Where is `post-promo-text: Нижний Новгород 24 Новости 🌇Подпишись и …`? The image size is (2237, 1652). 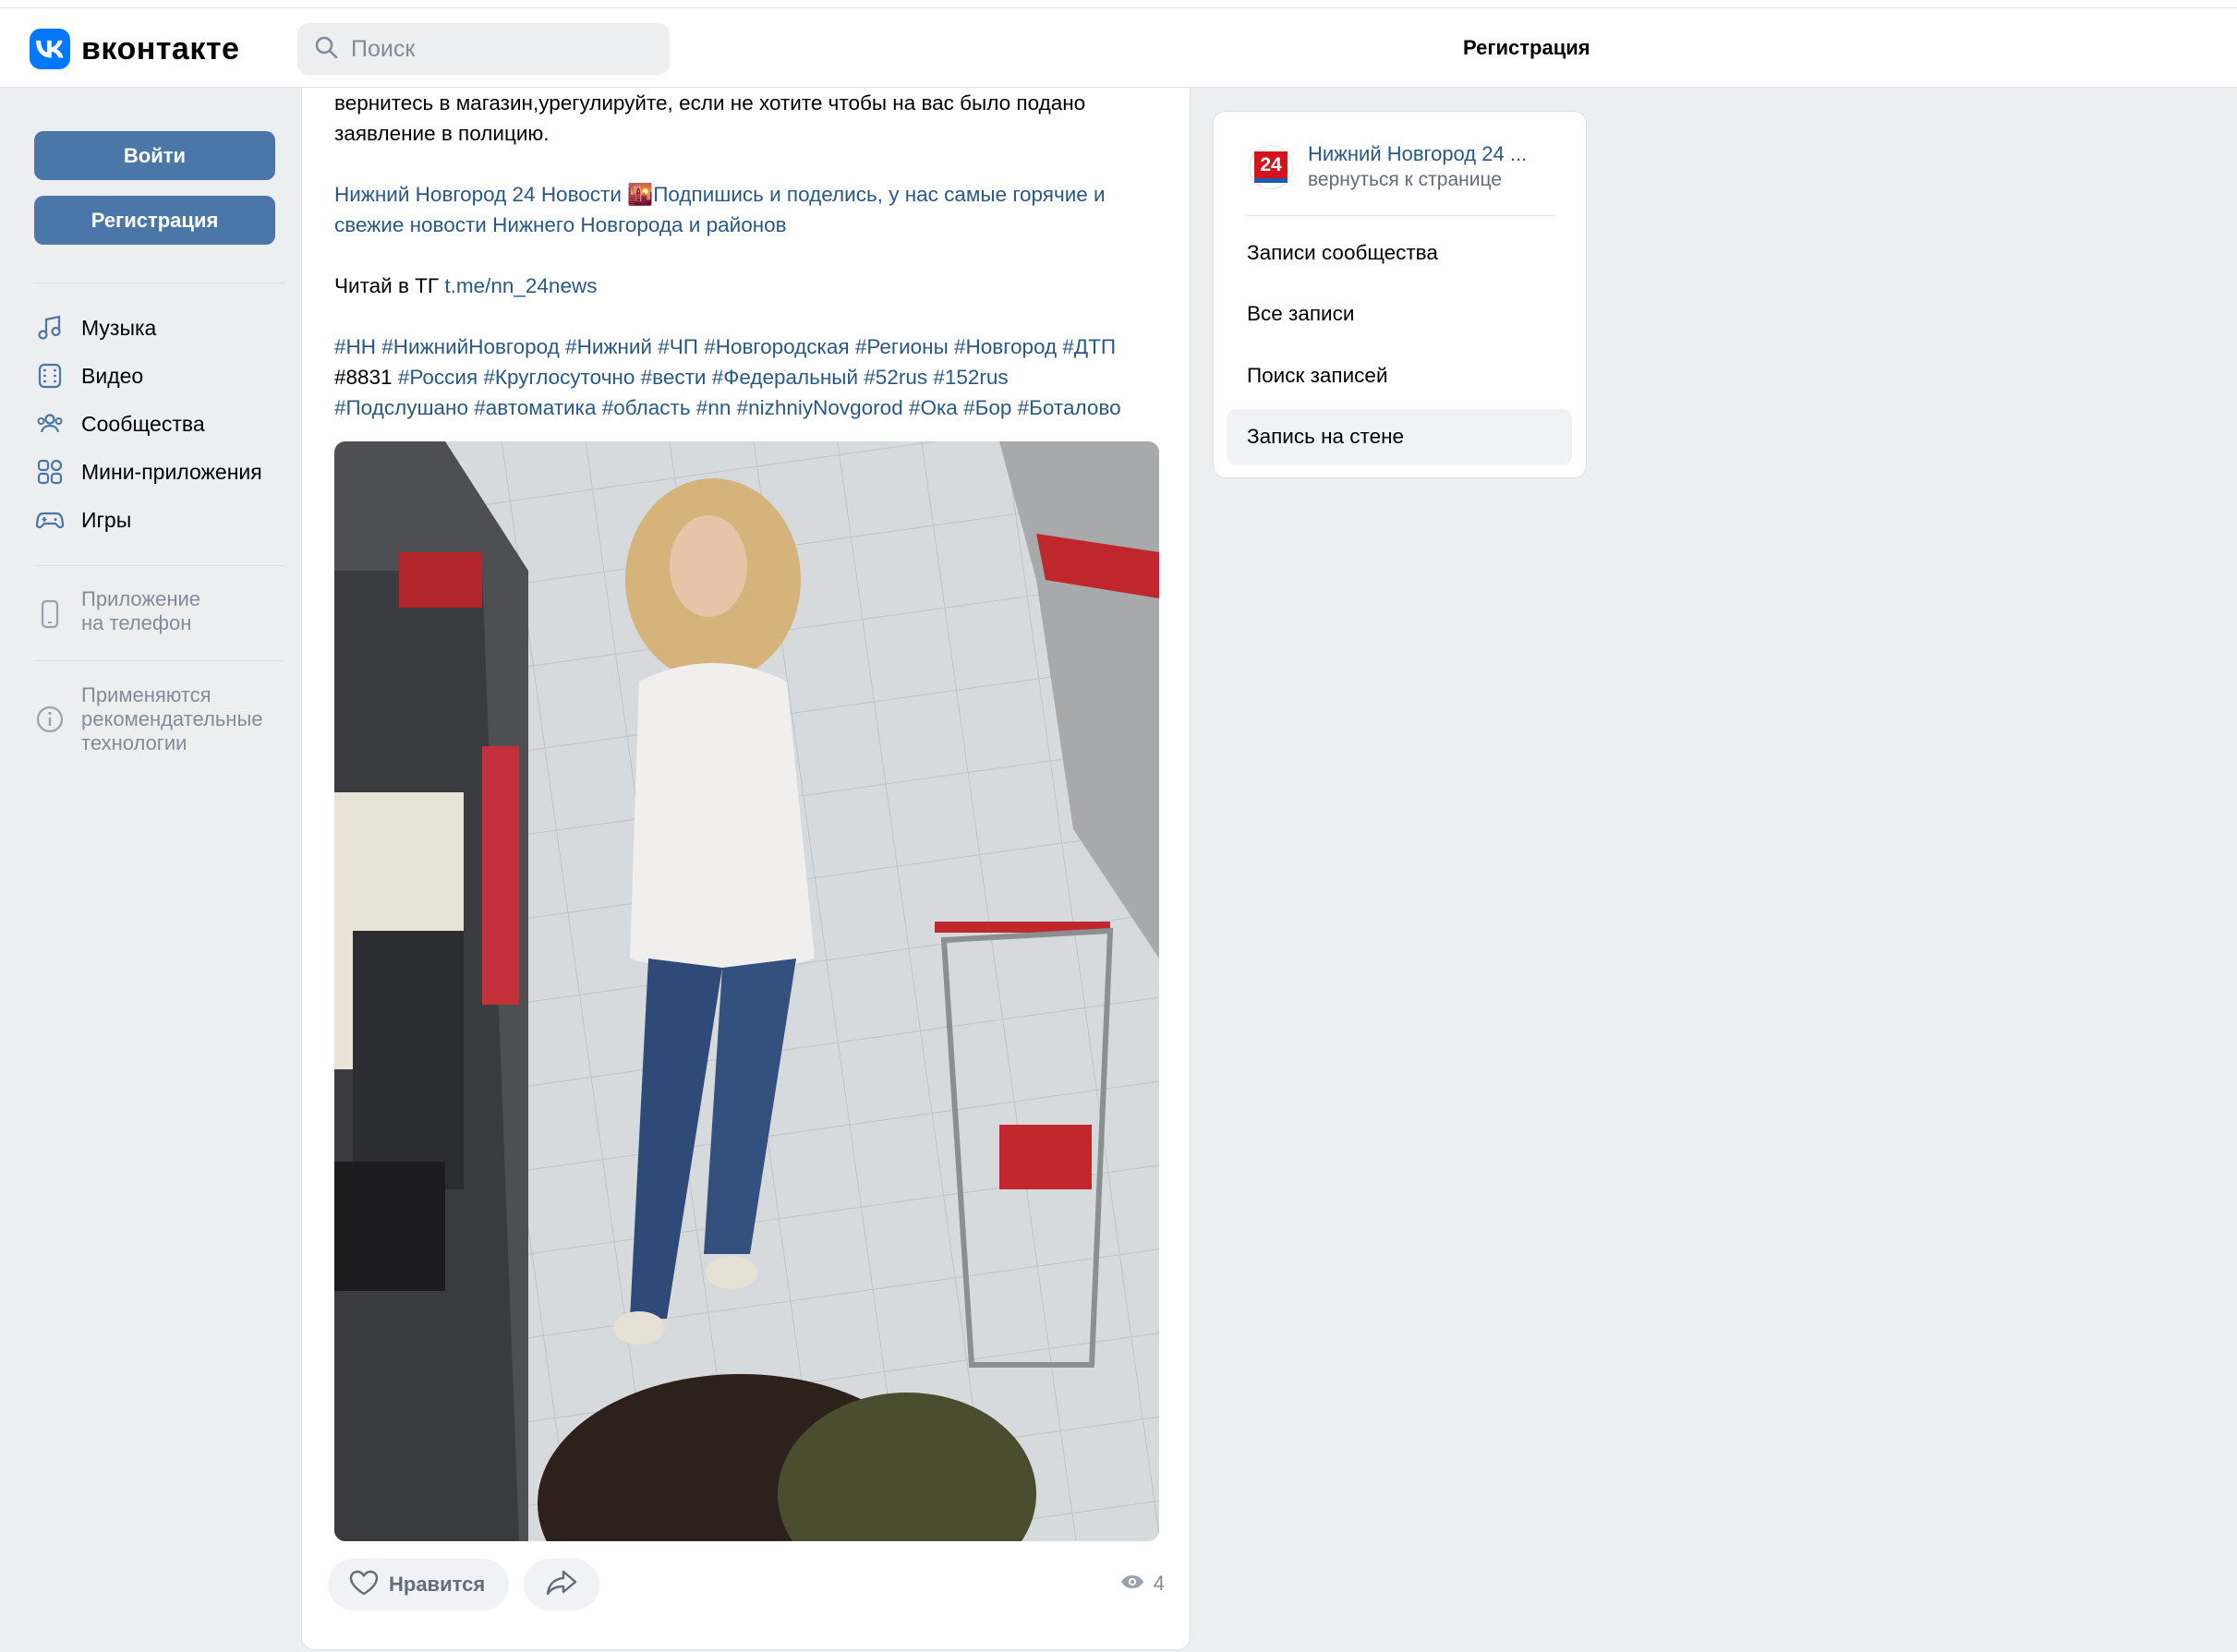
post-promo-text: Нижний Новгород 24 Новости 🌇Подпишись и … is located at coordinates (747, 209).